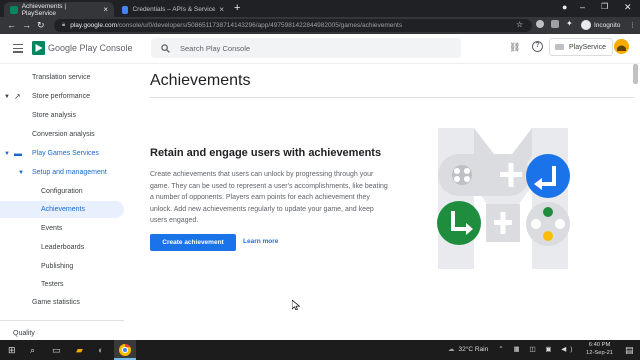 Image resolution: width=640 pixels, height=363 pixels. I want to click on sidebar-item-game-statistics: Game statistics, so click(62, 302).